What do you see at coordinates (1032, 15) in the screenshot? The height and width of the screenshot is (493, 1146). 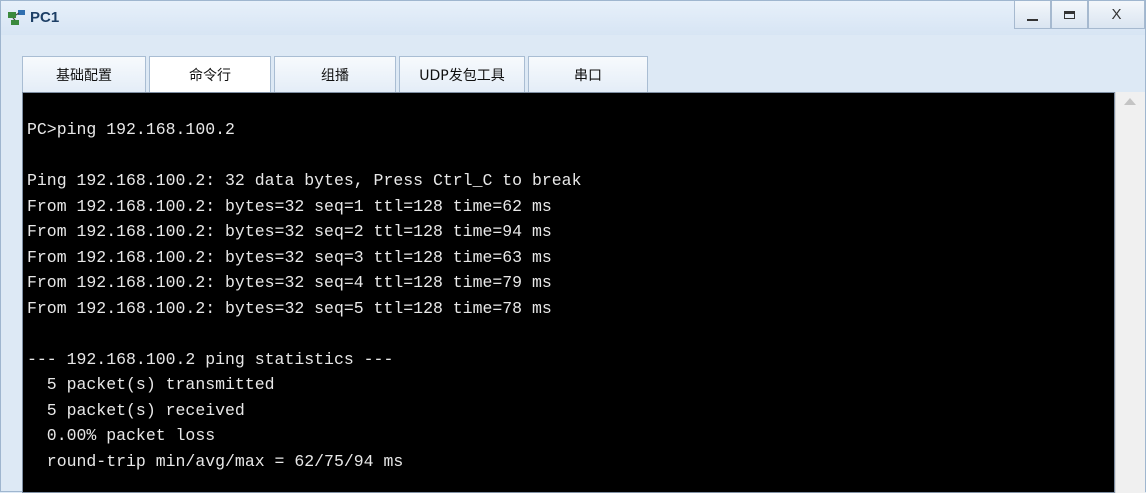 I see `minimize-button` at bounding box center [1032, 15].